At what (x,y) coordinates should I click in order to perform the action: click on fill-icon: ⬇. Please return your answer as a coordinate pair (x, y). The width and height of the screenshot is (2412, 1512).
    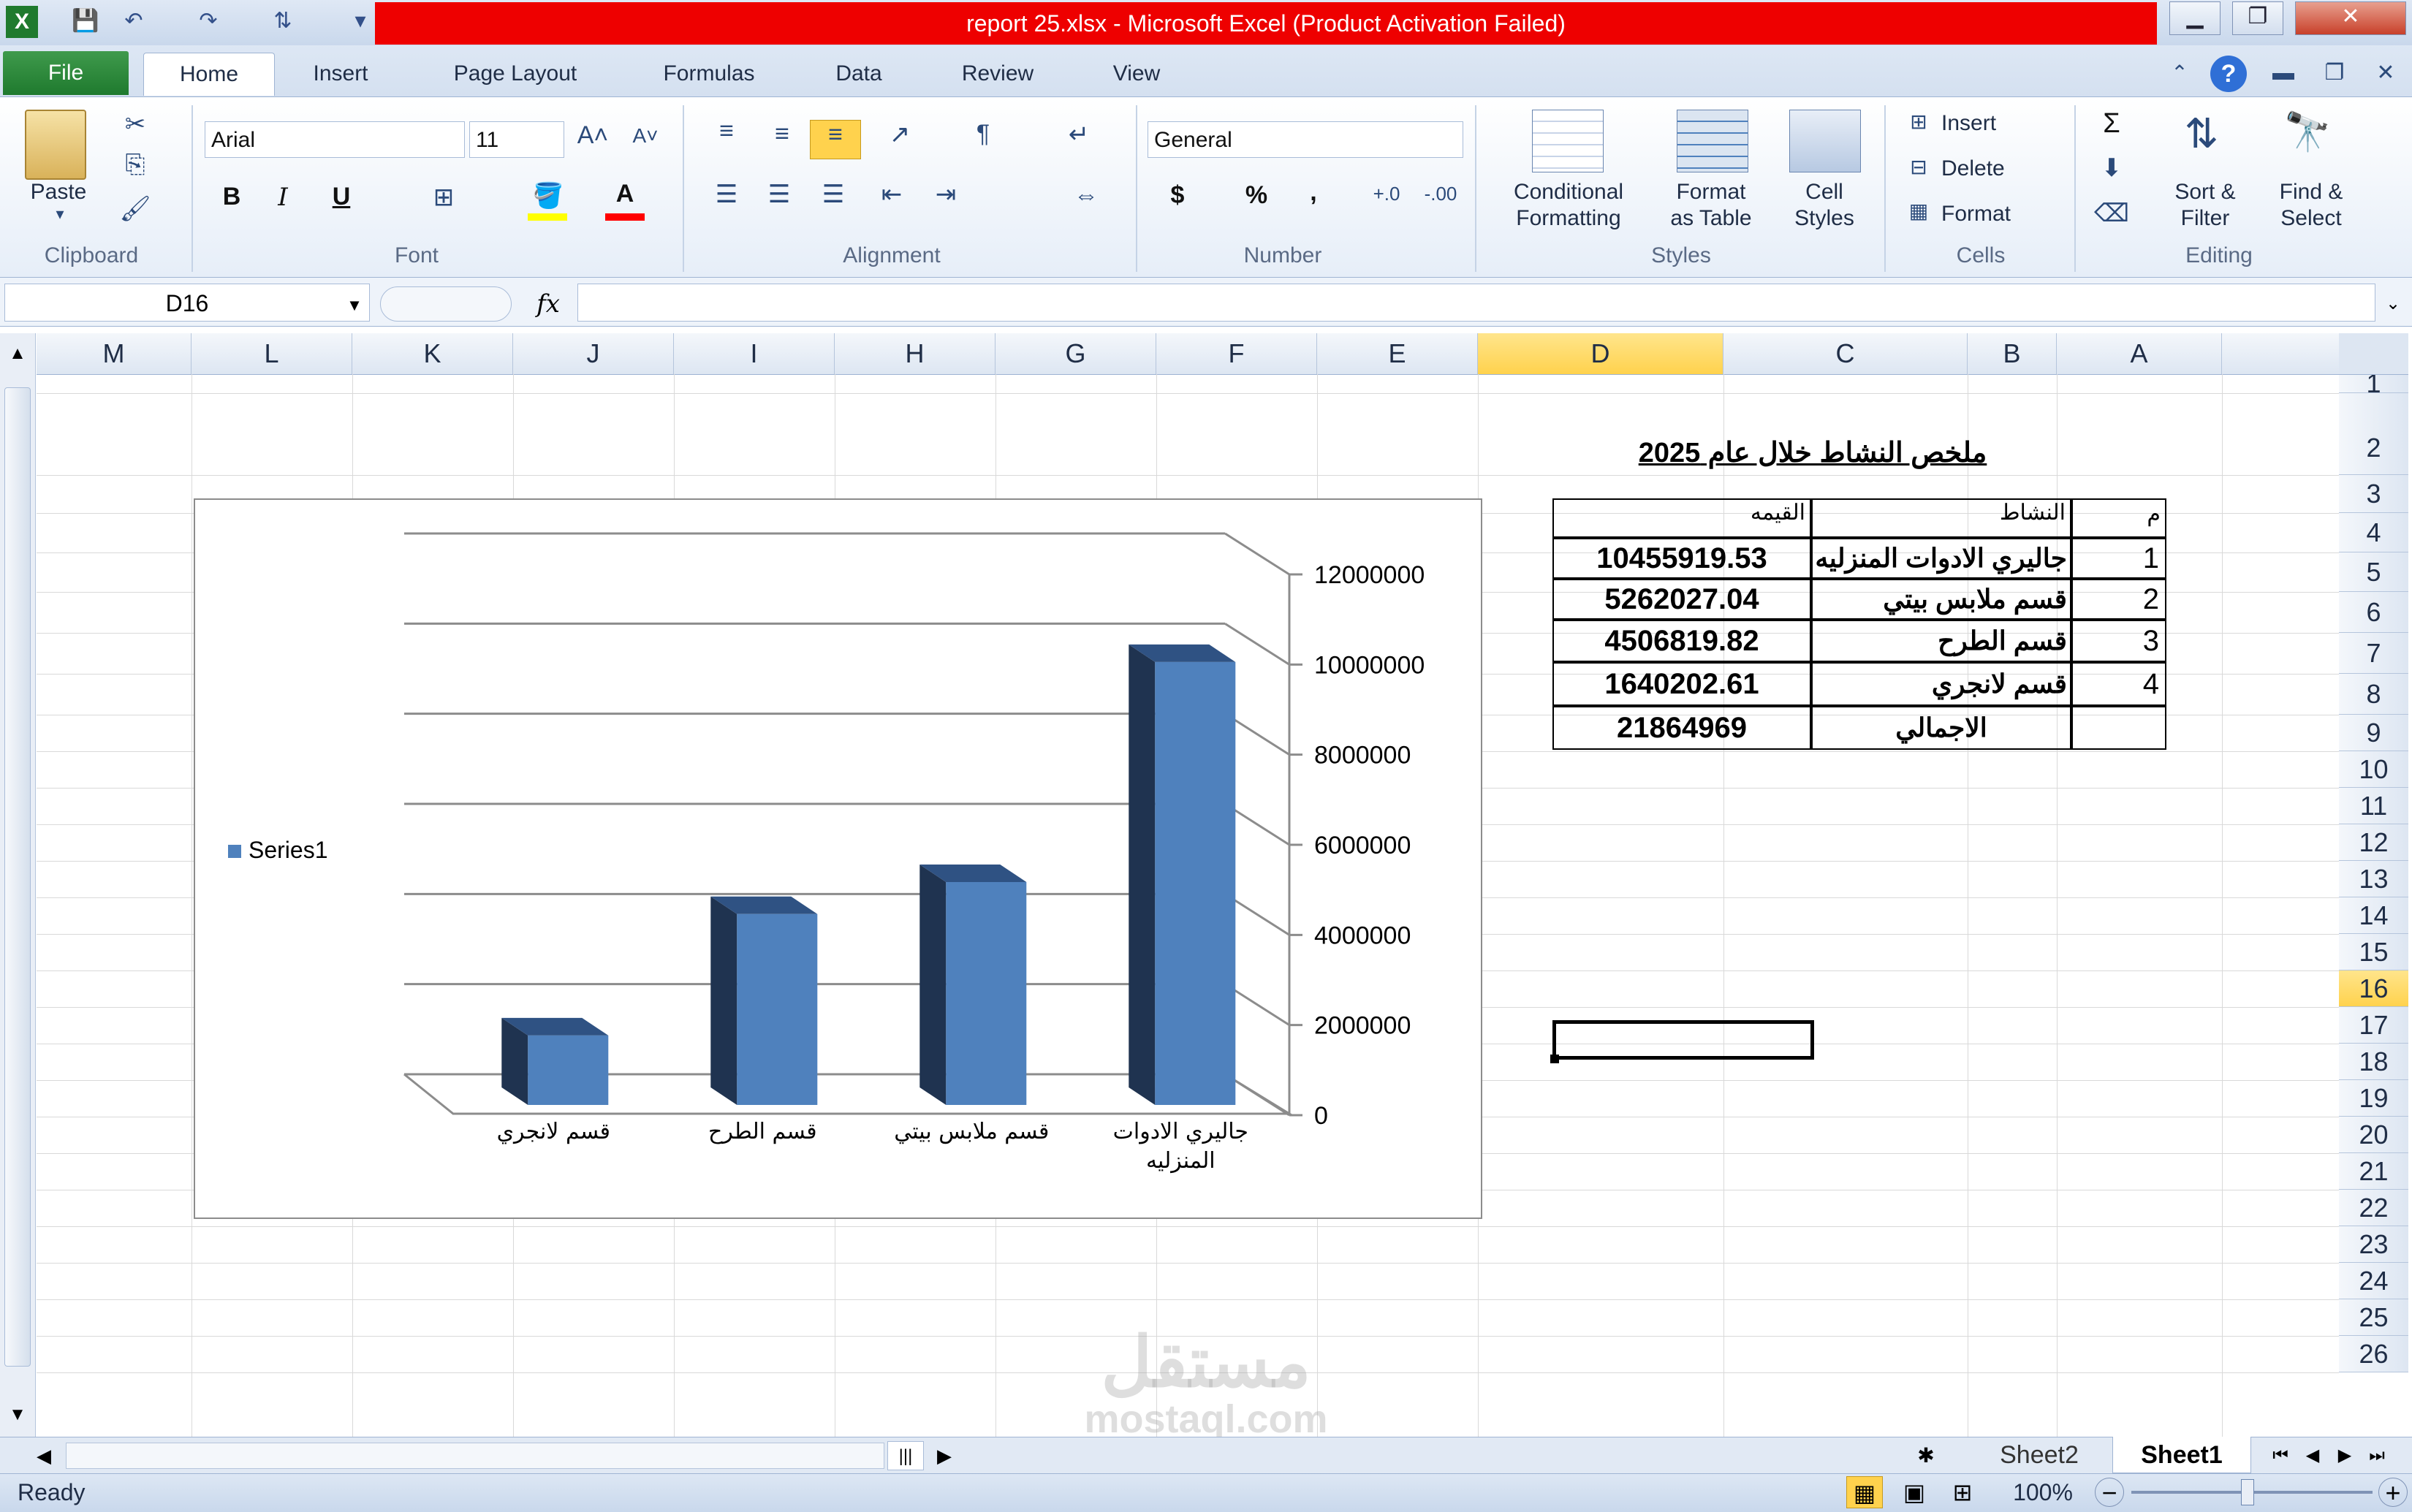
    Looking at the image, I should click on (2111, 168).